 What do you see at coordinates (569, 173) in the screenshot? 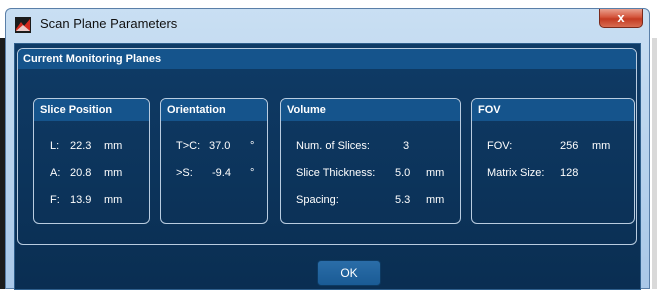
I see `matrix-size-value: 128` at bounding box center [569, 173].